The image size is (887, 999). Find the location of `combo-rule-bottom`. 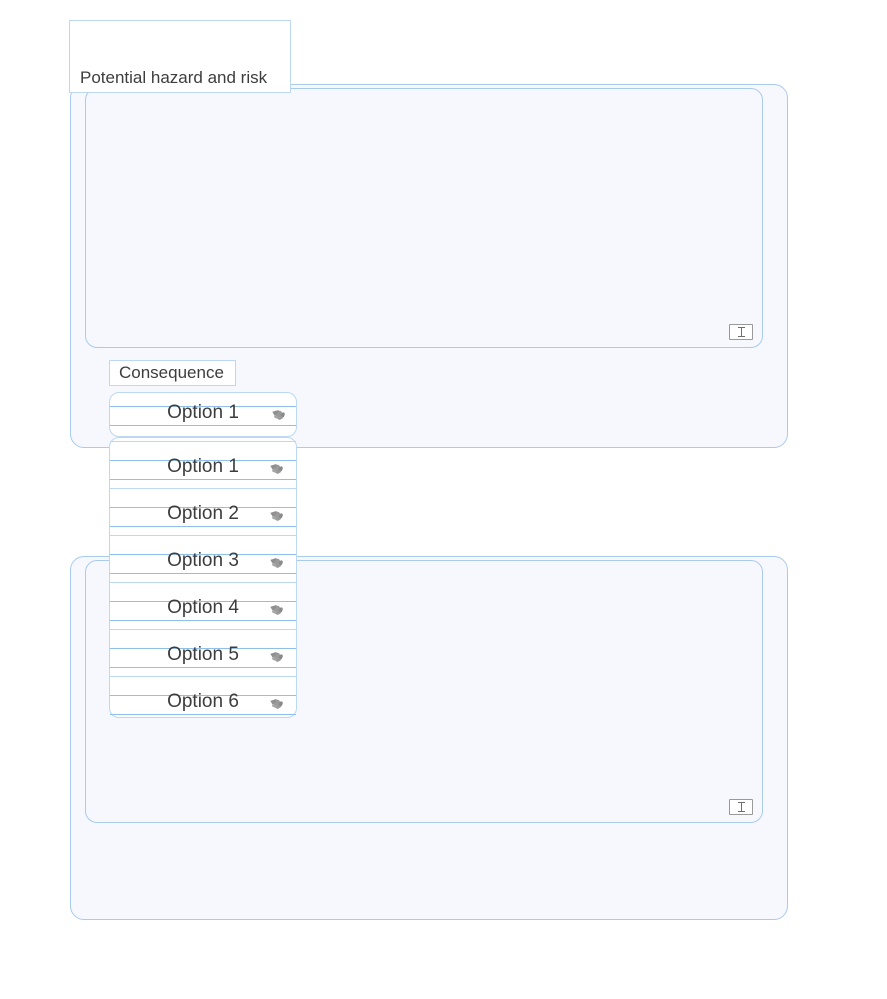

combo-rule-bottom is located at coordinates (203, 425).